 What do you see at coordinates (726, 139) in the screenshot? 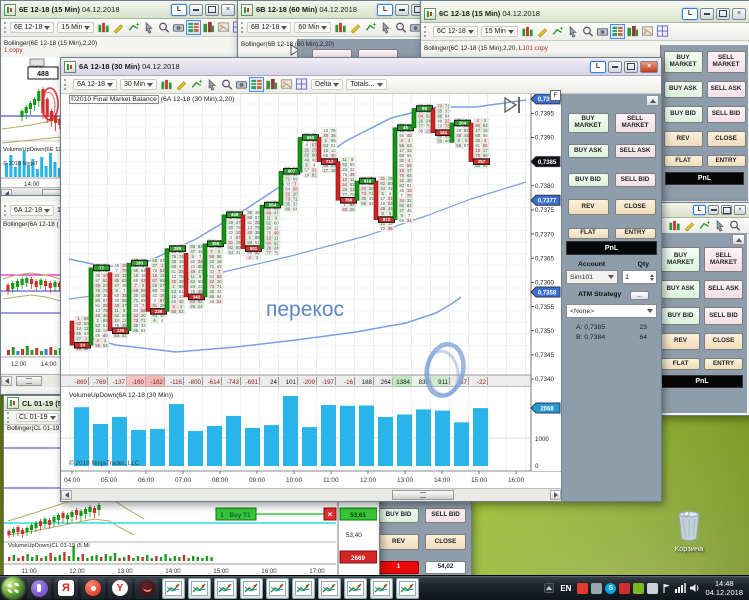
I see `close-button: CLOSE` at bounding box center [726, 139].